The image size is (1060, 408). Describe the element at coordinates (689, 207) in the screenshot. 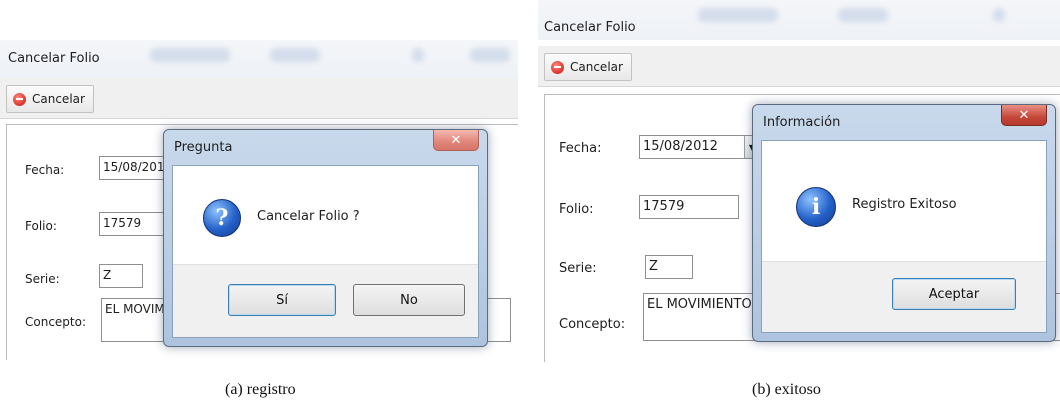

I see `folio-field: 17579` at that location.